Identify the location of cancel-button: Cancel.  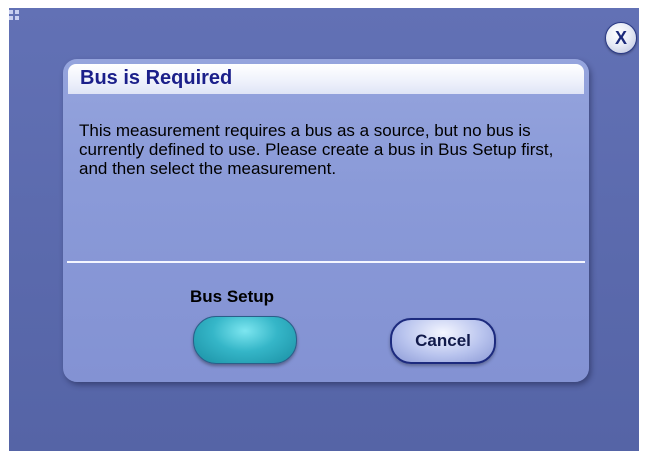
(443, 341).